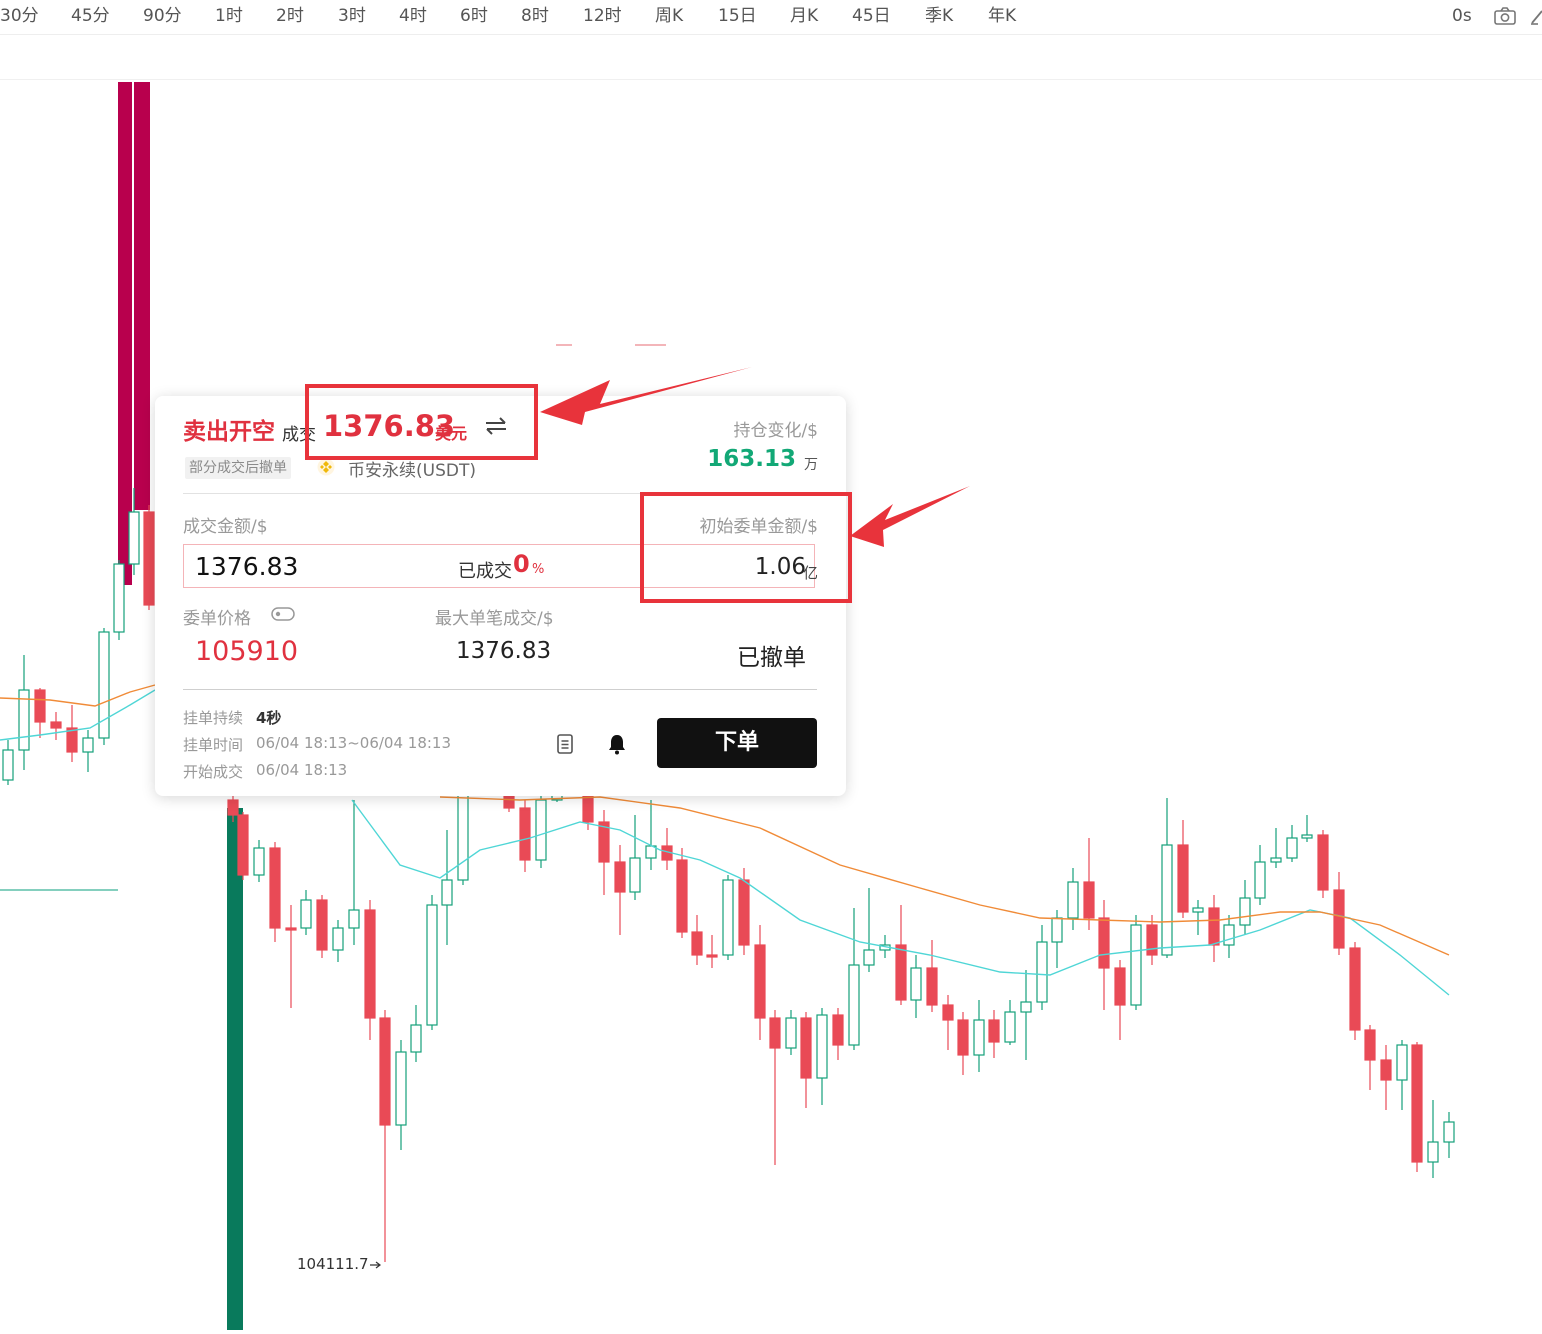 The width and height of the screenshot is (1542, 1334). Describe the element at coordinates (229, 432) in the screenshot. I see `order-side-label: 卖出开空` at that location.